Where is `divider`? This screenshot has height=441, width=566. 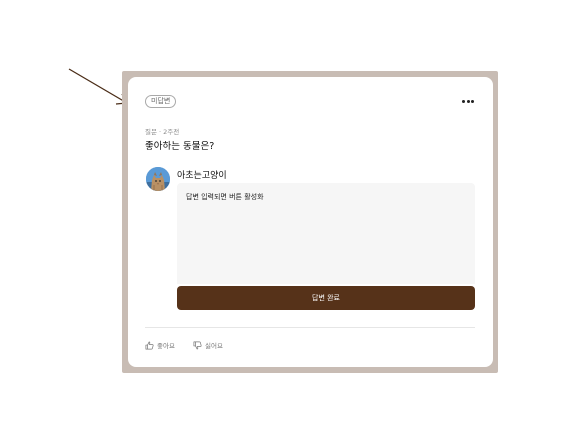 divider is located at coordinates (310, 327).